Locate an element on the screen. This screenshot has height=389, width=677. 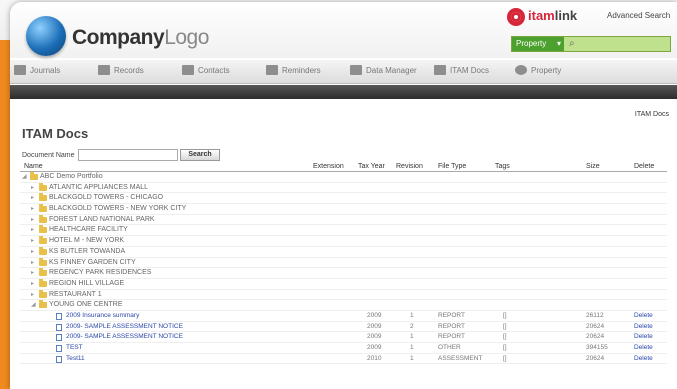
tree-folder: ▸ REGION HILL VILLAGE is located at coordinates (343, 284).